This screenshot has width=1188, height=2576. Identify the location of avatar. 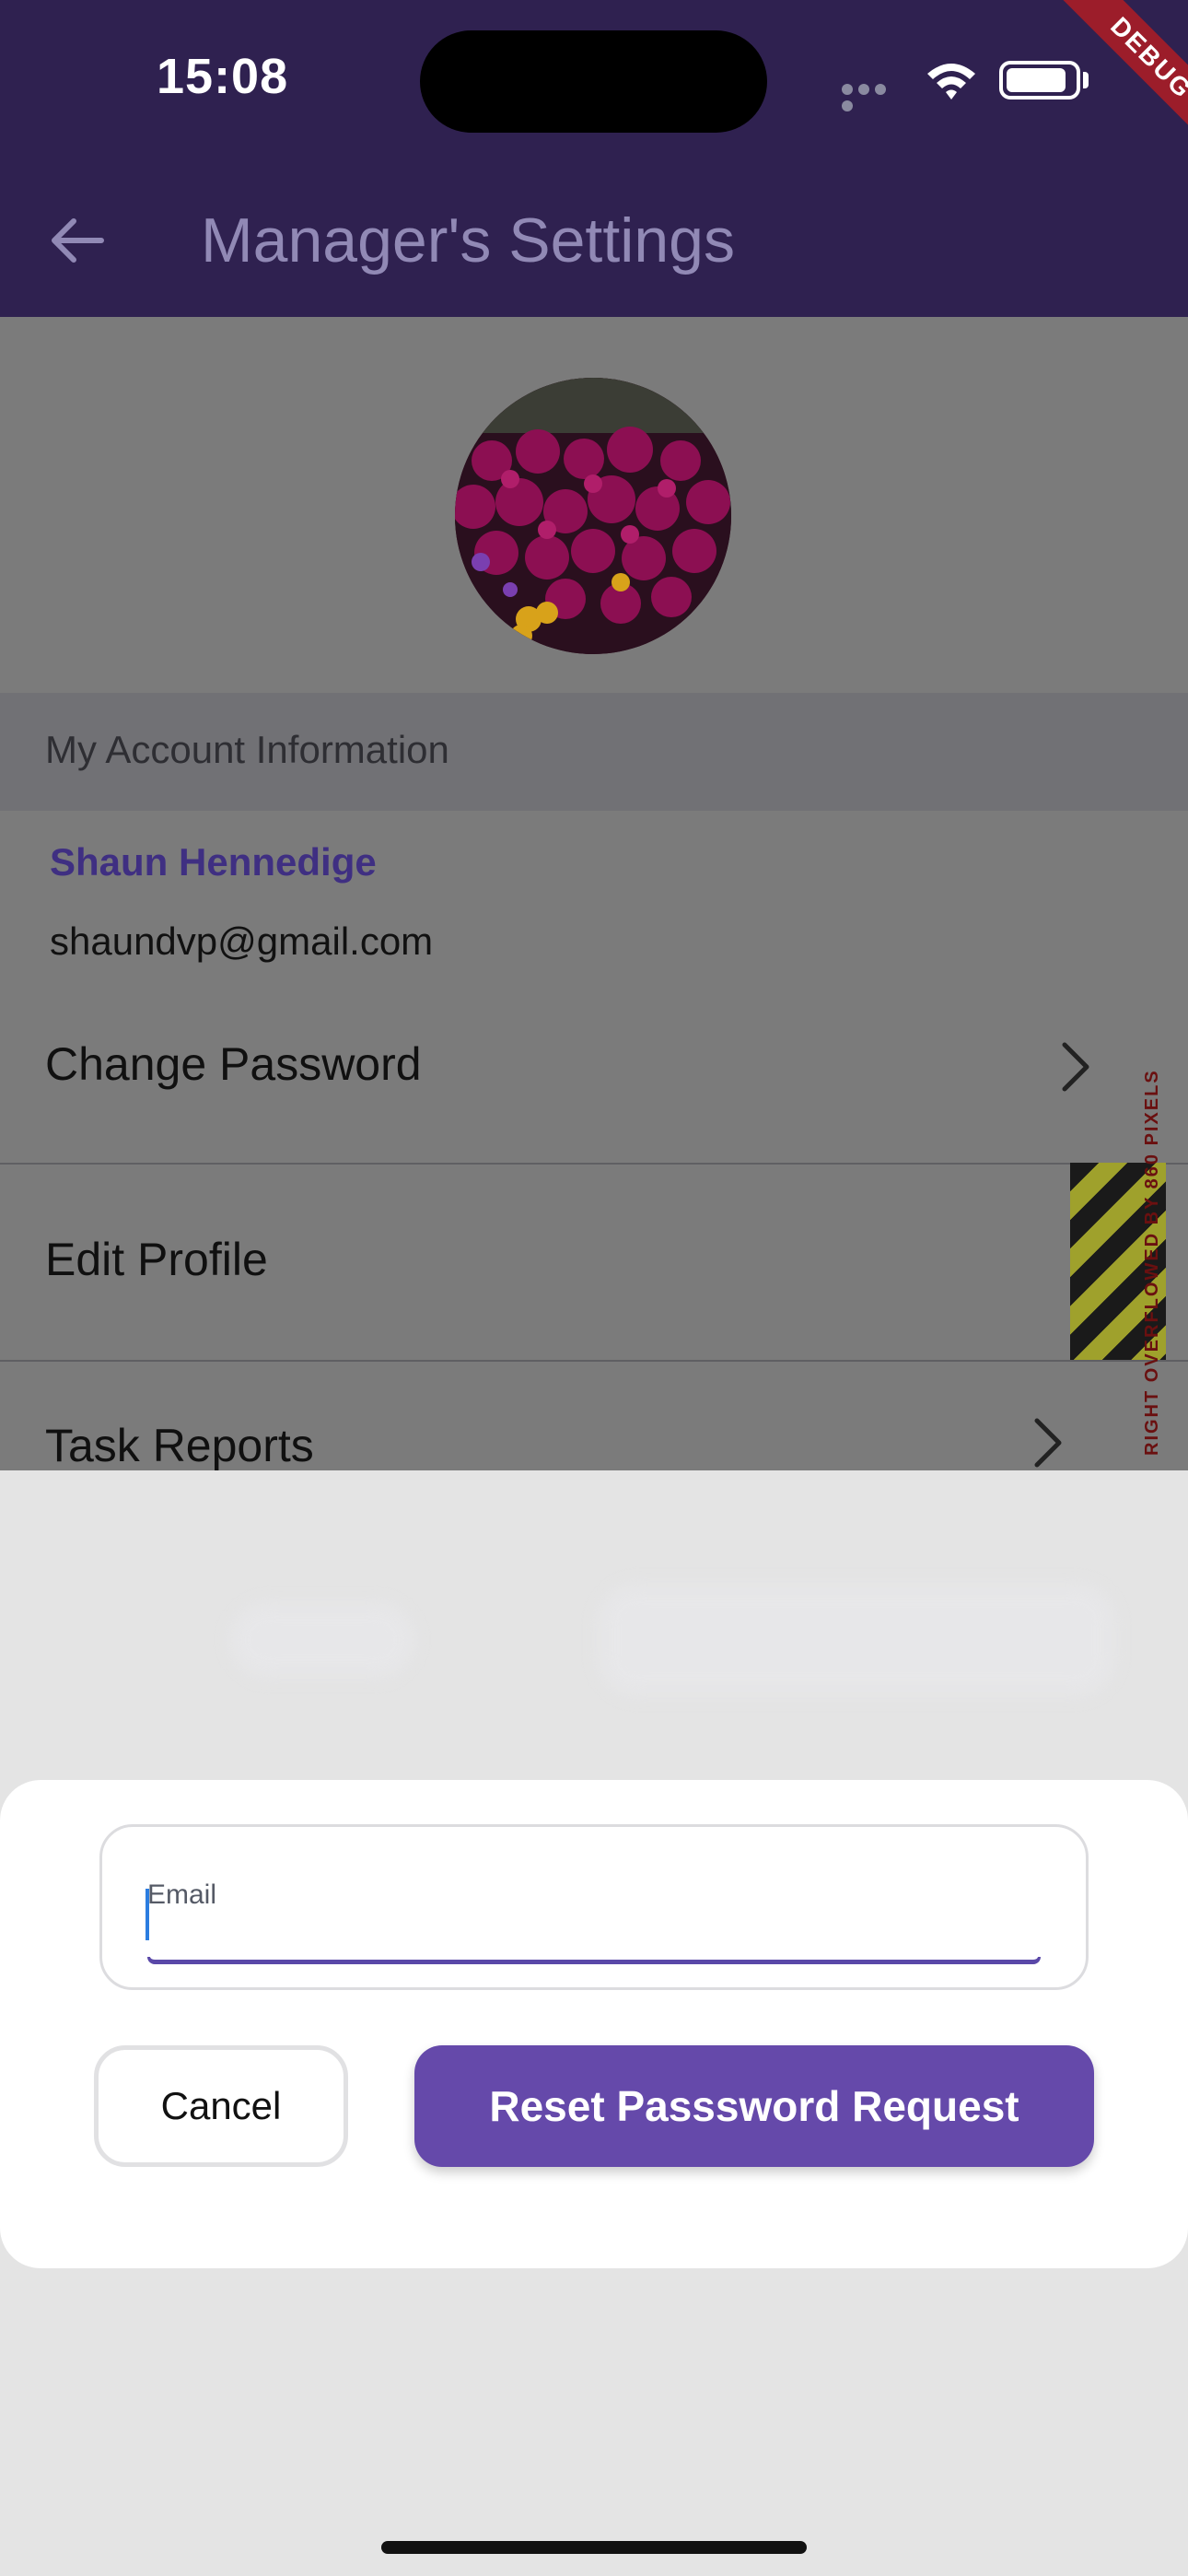
(593, 516).